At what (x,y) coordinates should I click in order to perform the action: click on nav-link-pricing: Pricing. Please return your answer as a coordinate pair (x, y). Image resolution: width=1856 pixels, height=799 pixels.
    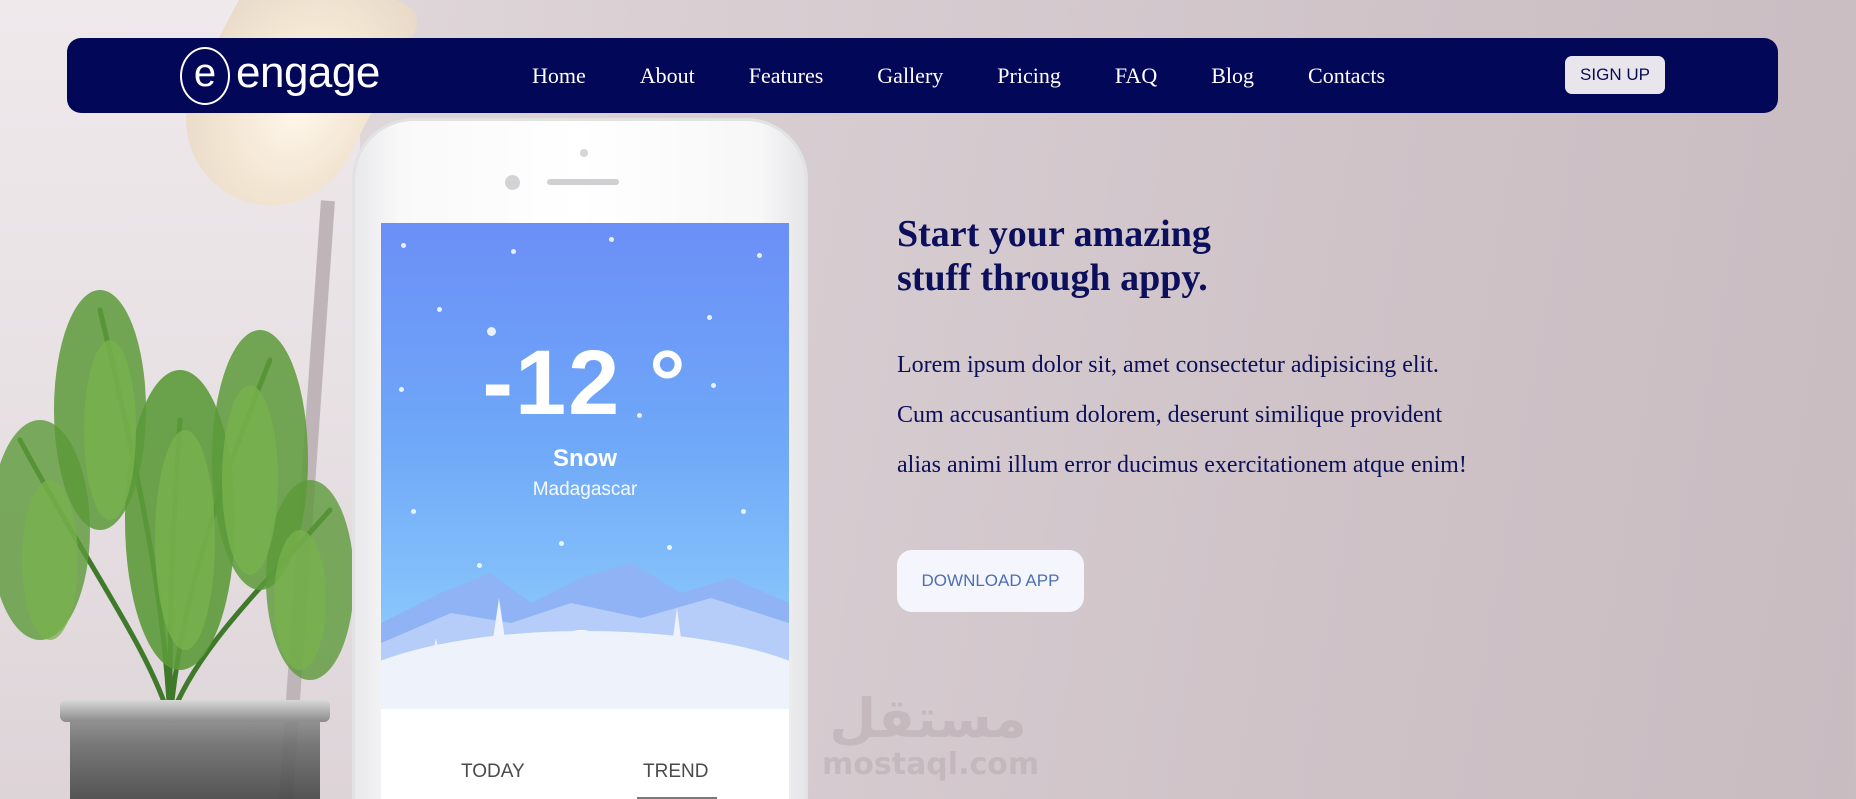
    Looking at the image, I should click on (1029, 75).